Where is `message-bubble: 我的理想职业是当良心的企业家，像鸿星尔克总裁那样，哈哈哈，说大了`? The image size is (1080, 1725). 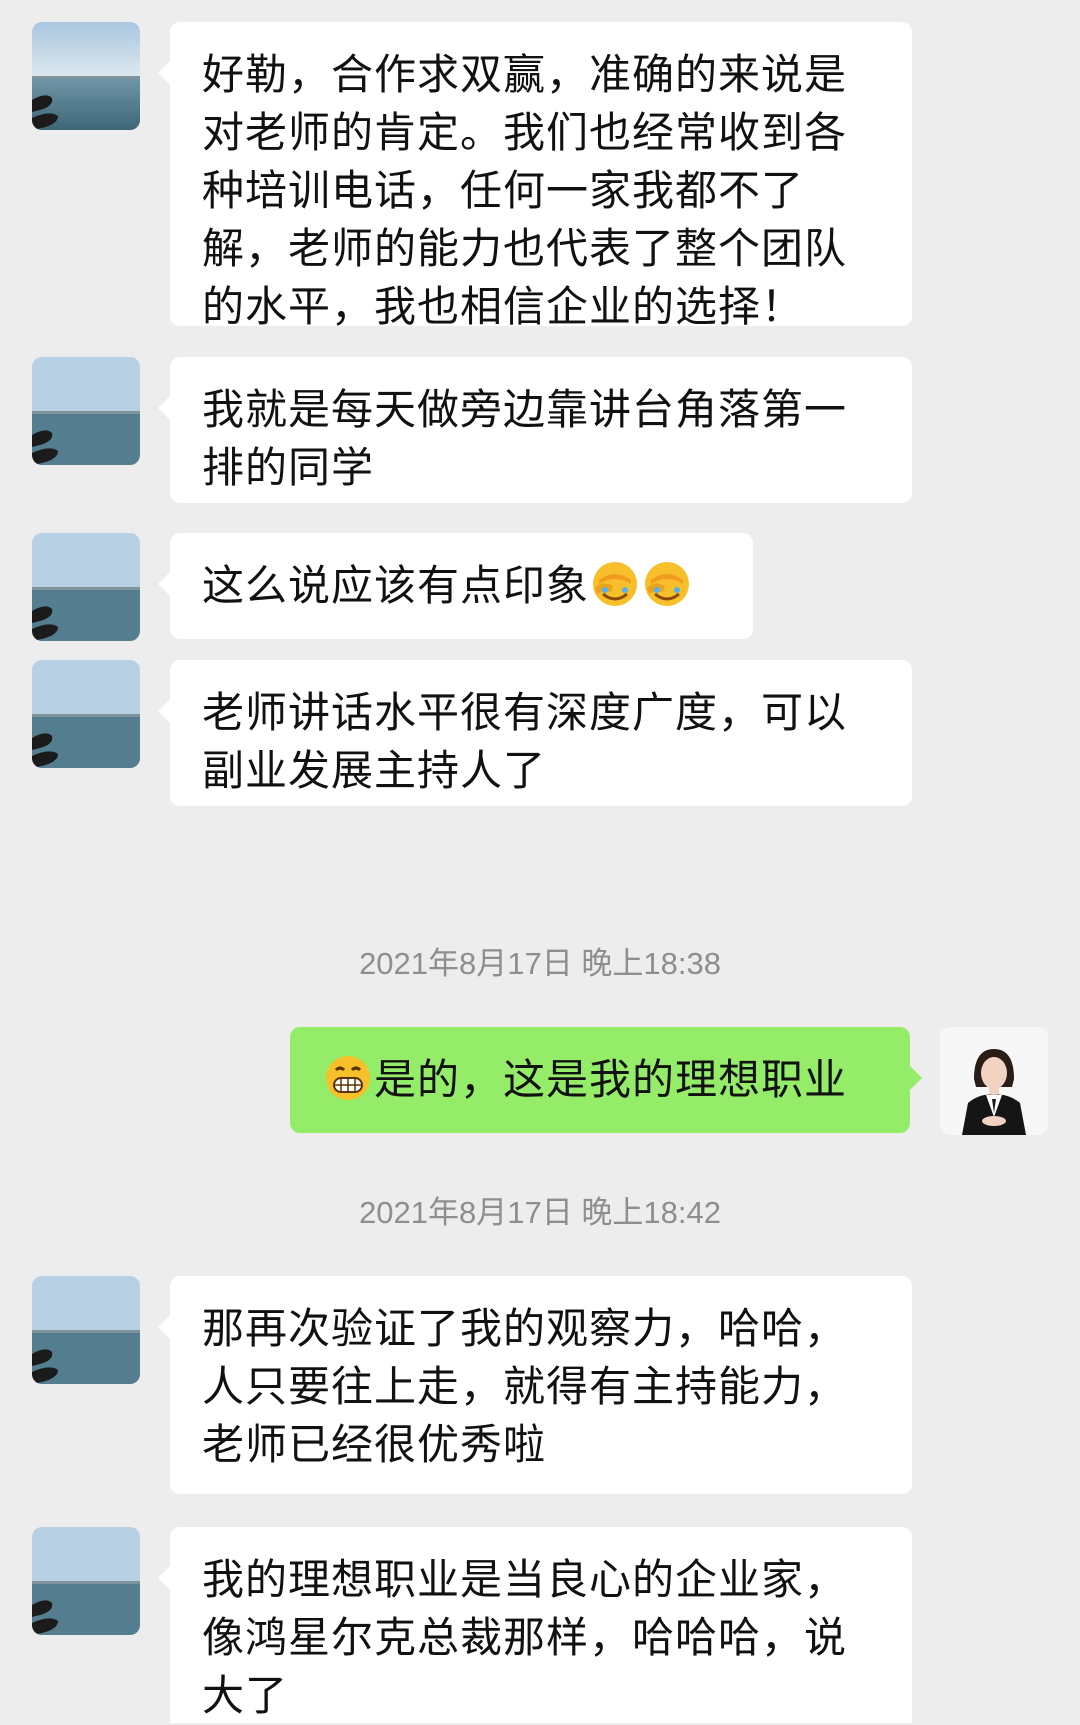 message-bubble: 我的理想职业是当良心的企业家，像鸿星尔克总裁那样，哈哈哈，说大了 is located at coordinates (535, 1625).